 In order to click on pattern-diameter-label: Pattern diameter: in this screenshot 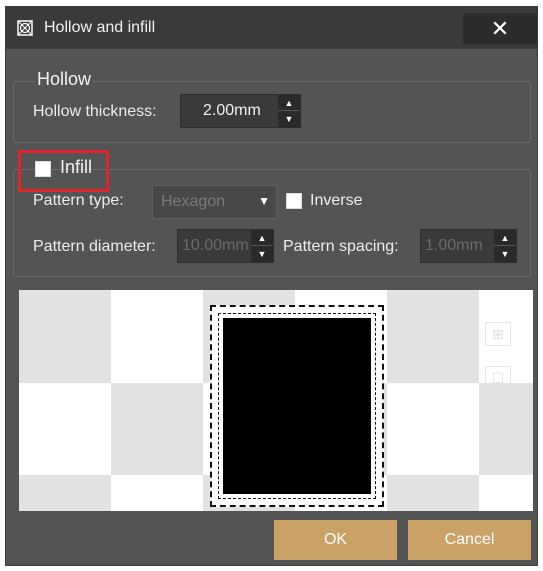, I will do `click(94, 246)`.